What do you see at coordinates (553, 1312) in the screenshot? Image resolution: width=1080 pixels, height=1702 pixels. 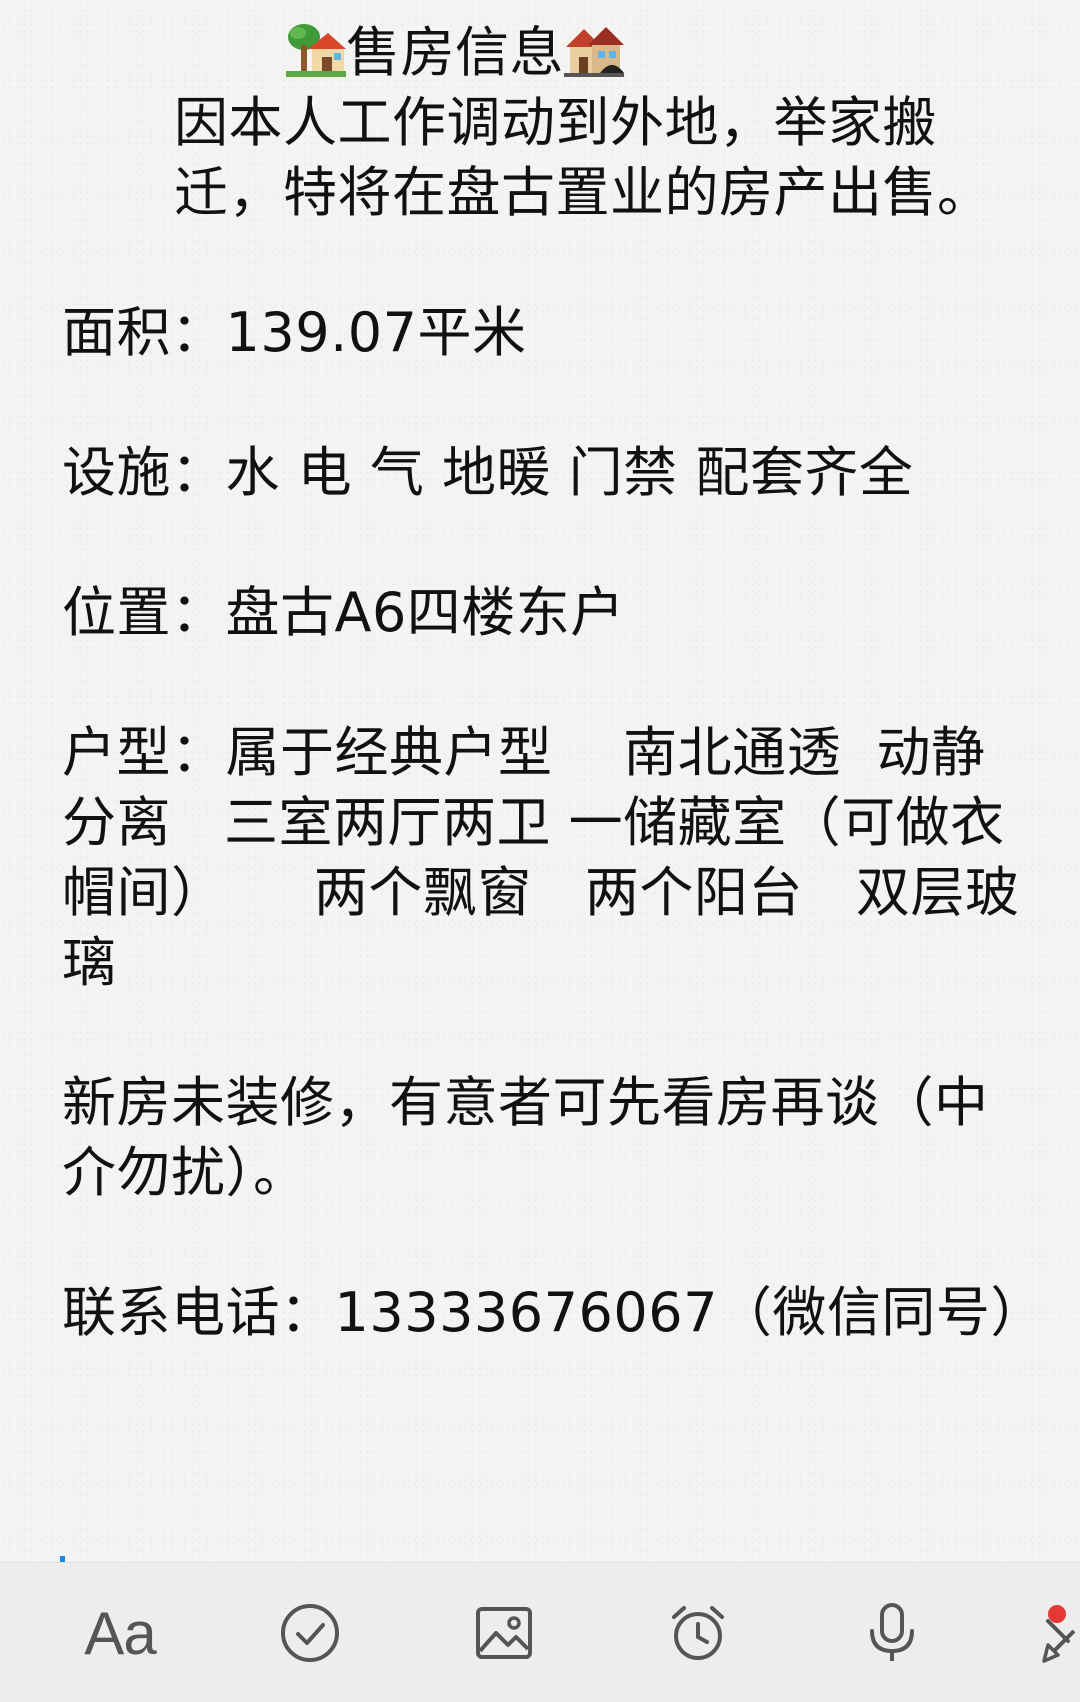 I see `note-contact: 联系电话：13333676067（微信同号）` at bounding box center [553, 1312].